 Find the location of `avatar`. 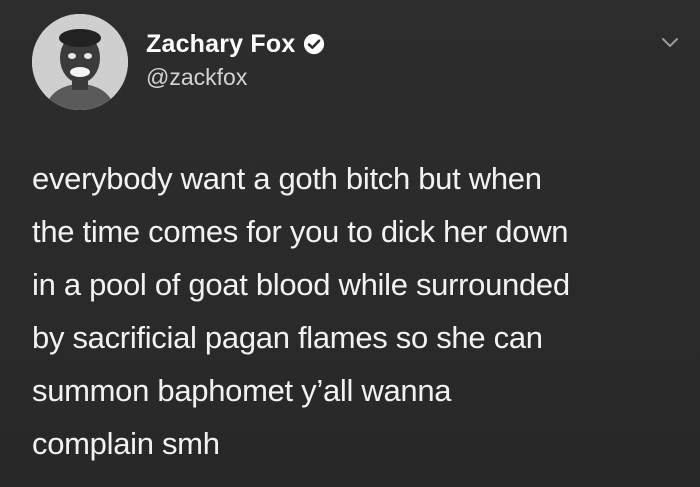

avatar is located at coordinates (80, 62).